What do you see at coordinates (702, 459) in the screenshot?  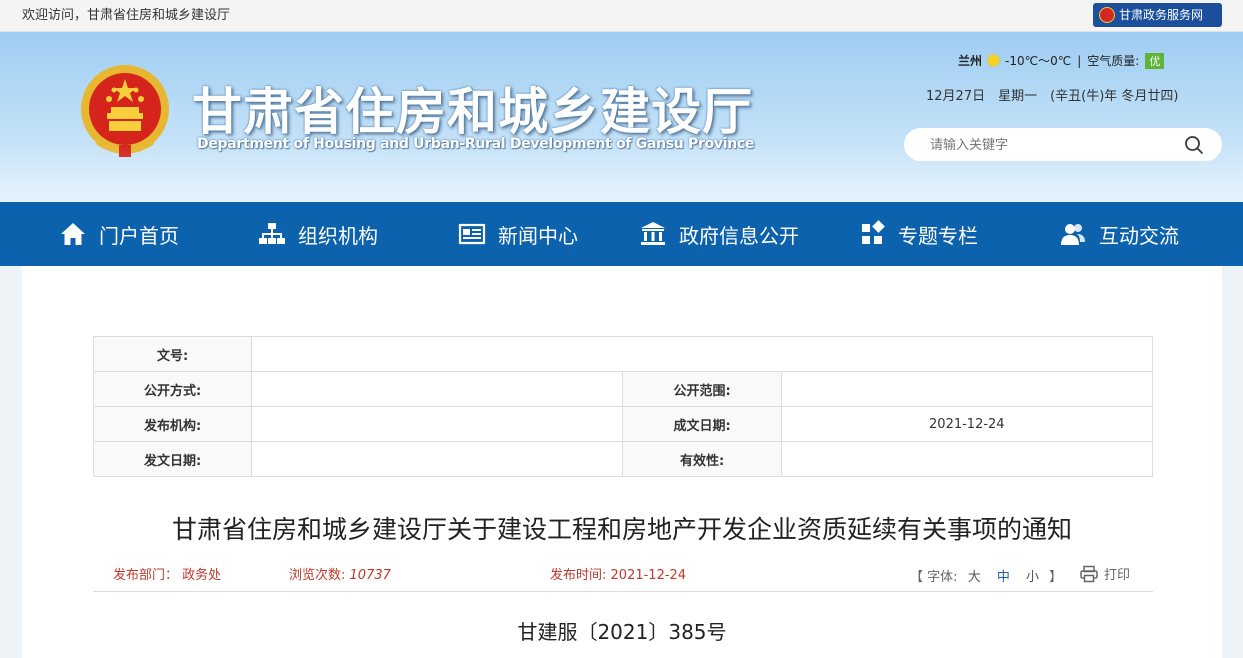 I see `validity-label: 有效性:` at bounding box center [702, 459].